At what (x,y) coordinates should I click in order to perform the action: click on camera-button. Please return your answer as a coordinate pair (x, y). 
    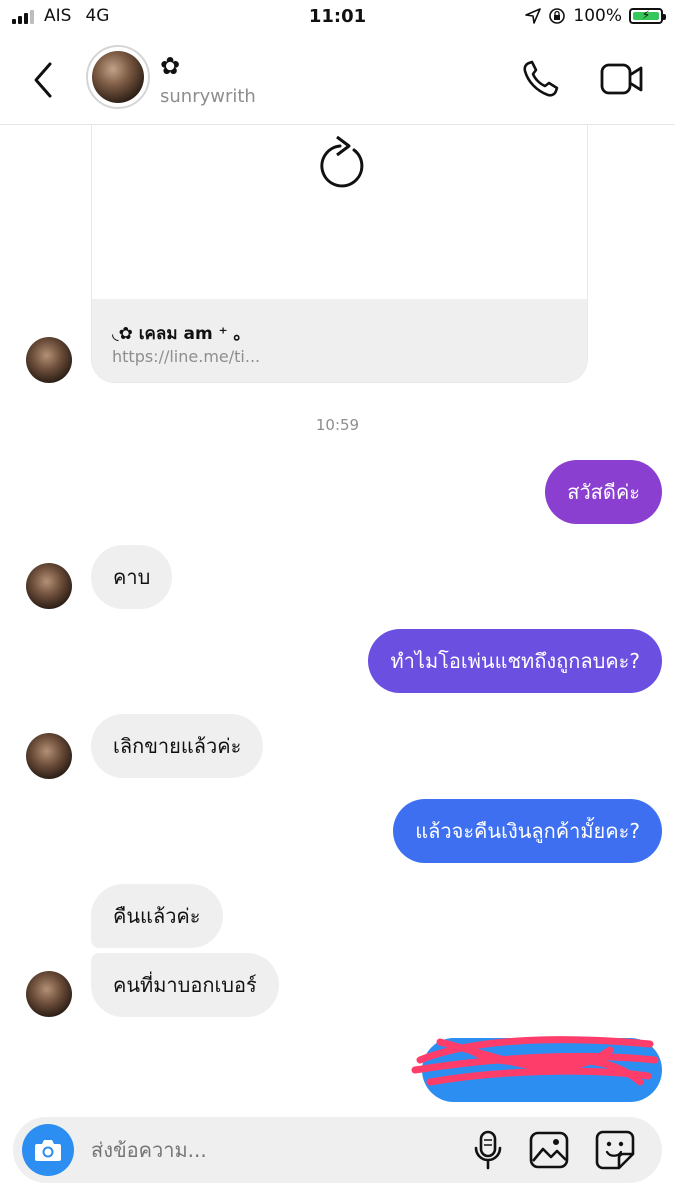
    Looking at the image, I should click on (48, 1150).